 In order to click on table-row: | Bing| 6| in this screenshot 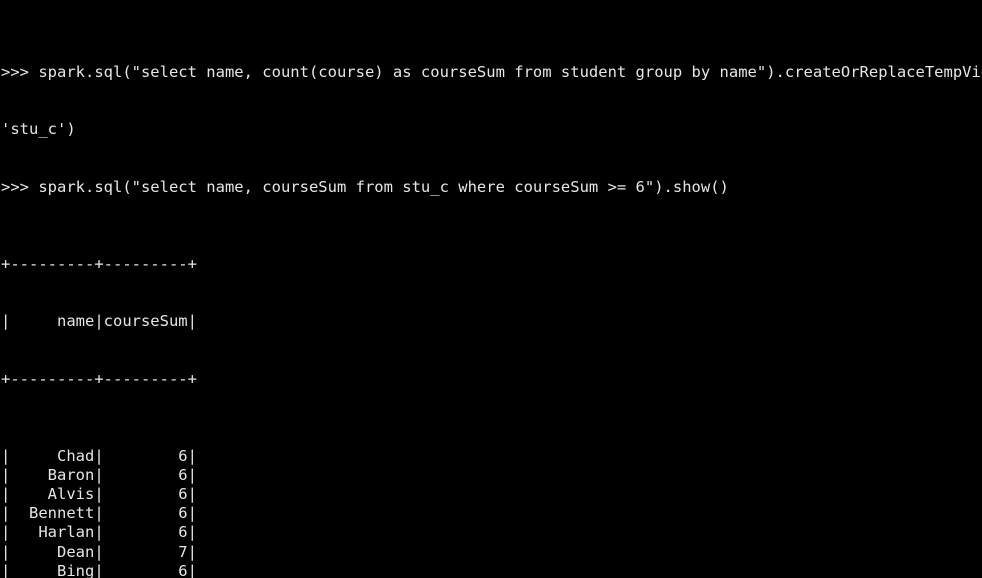, I will do `click(99, 569)`.